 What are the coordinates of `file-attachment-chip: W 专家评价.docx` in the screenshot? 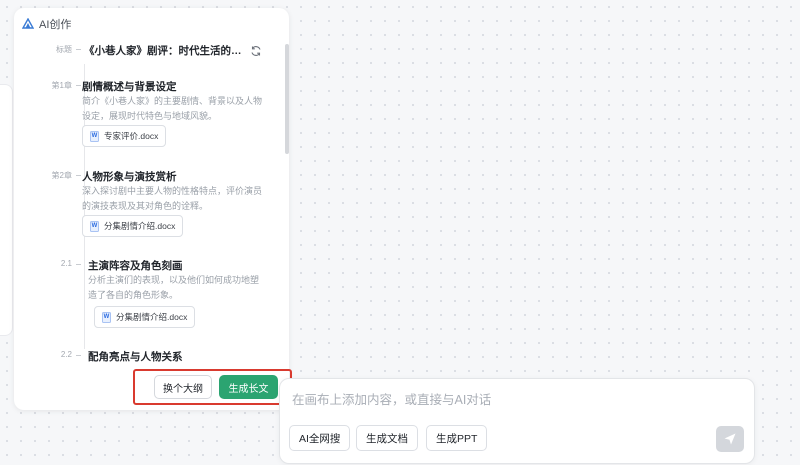 It's located at (124, 136).